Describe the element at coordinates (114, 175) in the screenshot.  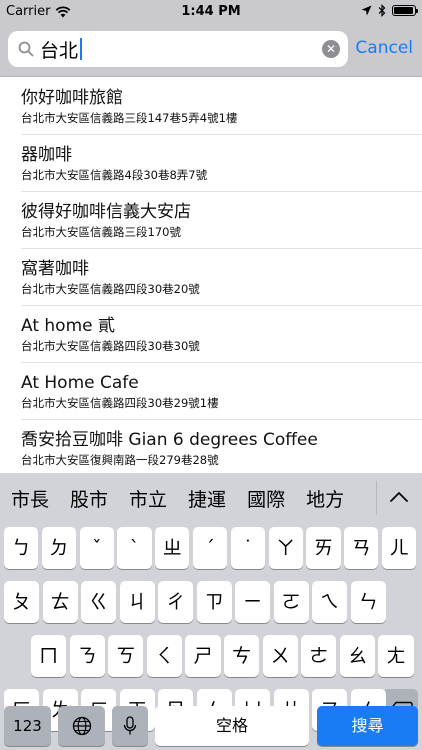
I see `result-address: 台北市大安區信義路4段30巷8弄7號` at that location.